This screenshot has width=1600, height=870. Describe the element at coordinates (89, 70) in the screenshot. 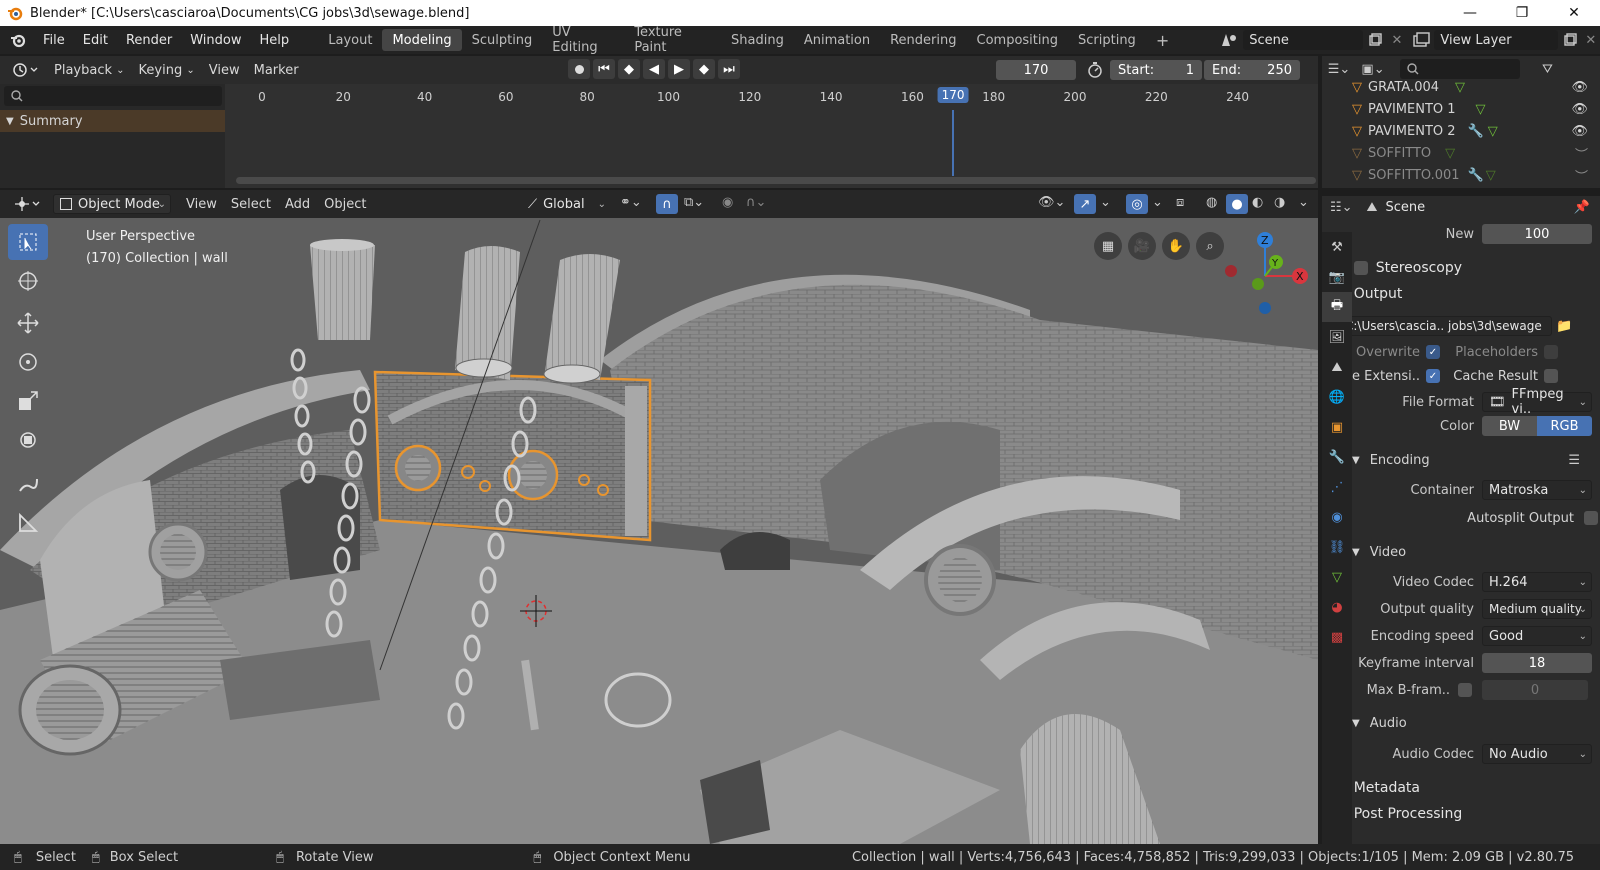

I see `playback-menu: Playback ⌄` at that location.